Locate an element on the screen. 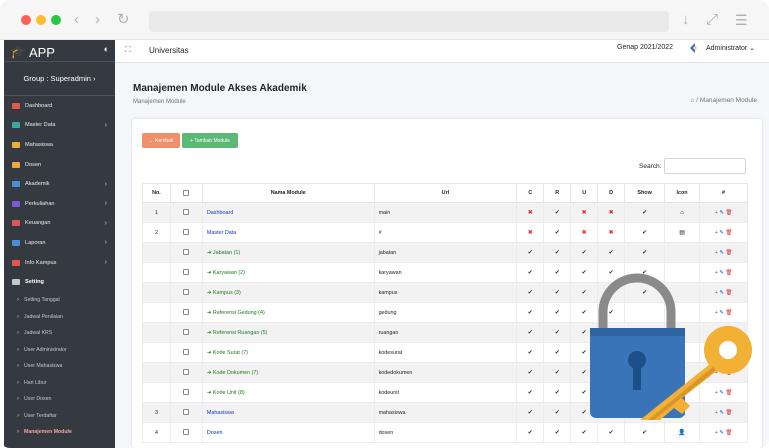  table-row: ➜ Referensi Ruangan (5) ruangan ✔ ✔ ✔ ✔ + ✎ 🗑 is located at coordinates (445, 332).